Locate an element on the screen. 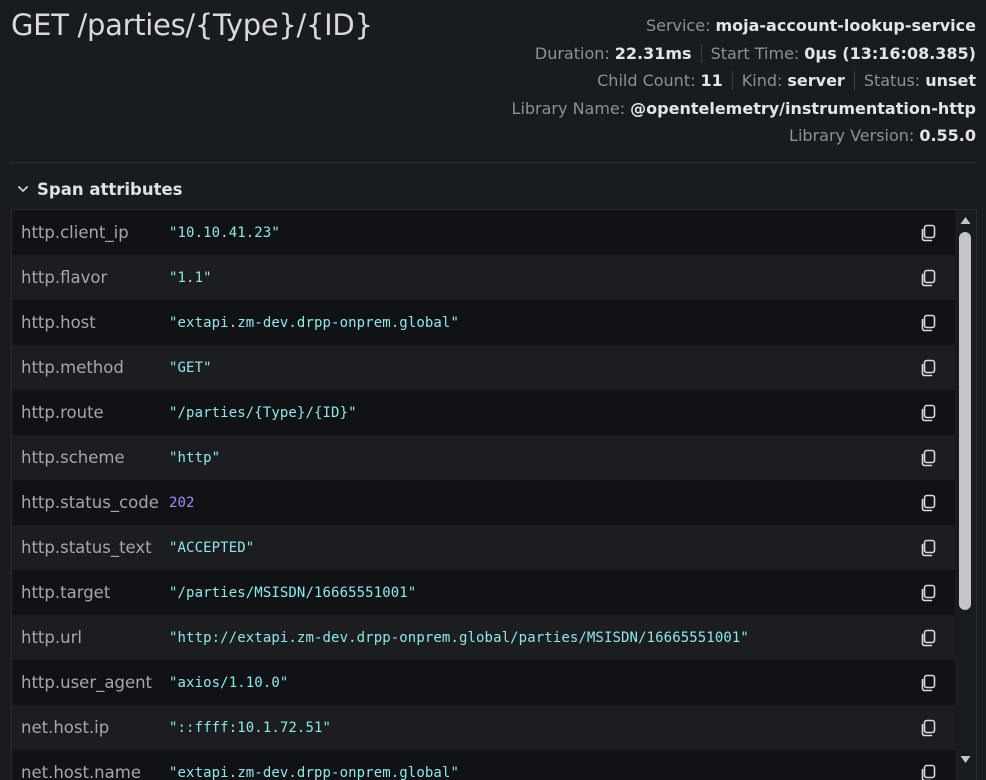 This screenshot has width=986, height=780. attribute-key: http.user_agent is located at coordinates (87, 682).